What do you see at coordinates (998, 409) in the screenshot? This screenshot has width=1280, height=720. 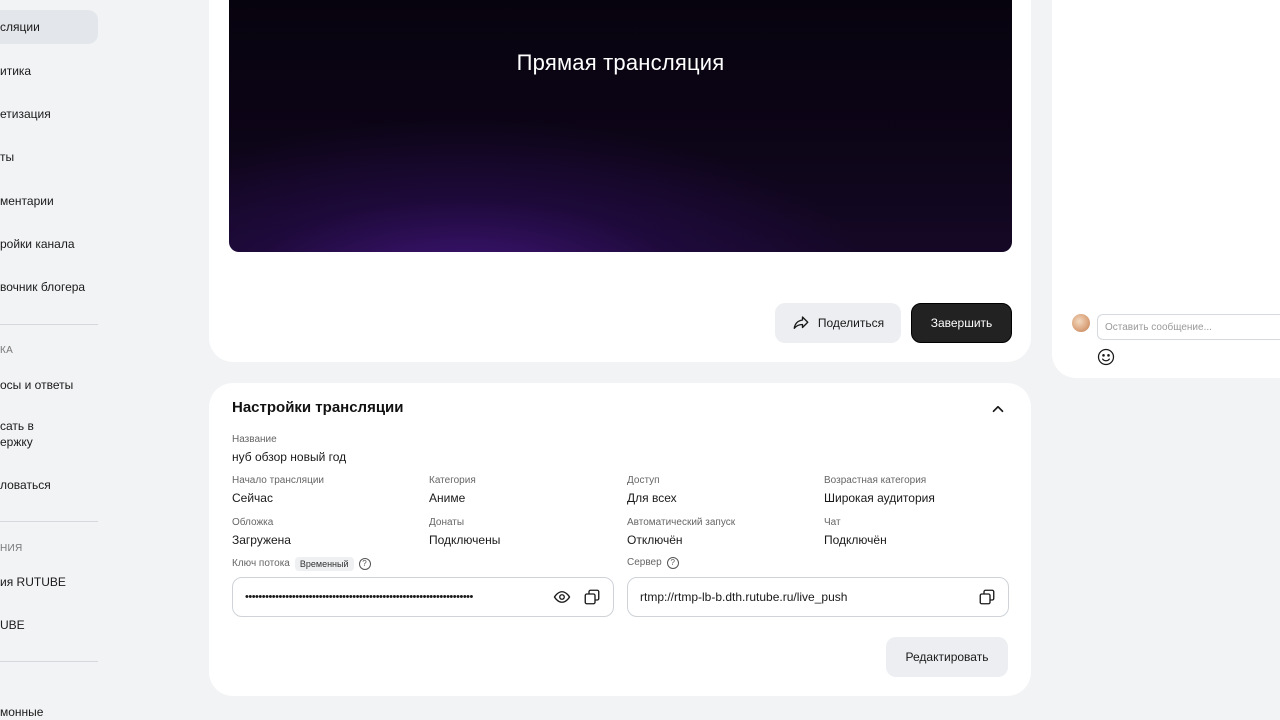 I see `chevron-up-icon` at bounding box center [998, 409].